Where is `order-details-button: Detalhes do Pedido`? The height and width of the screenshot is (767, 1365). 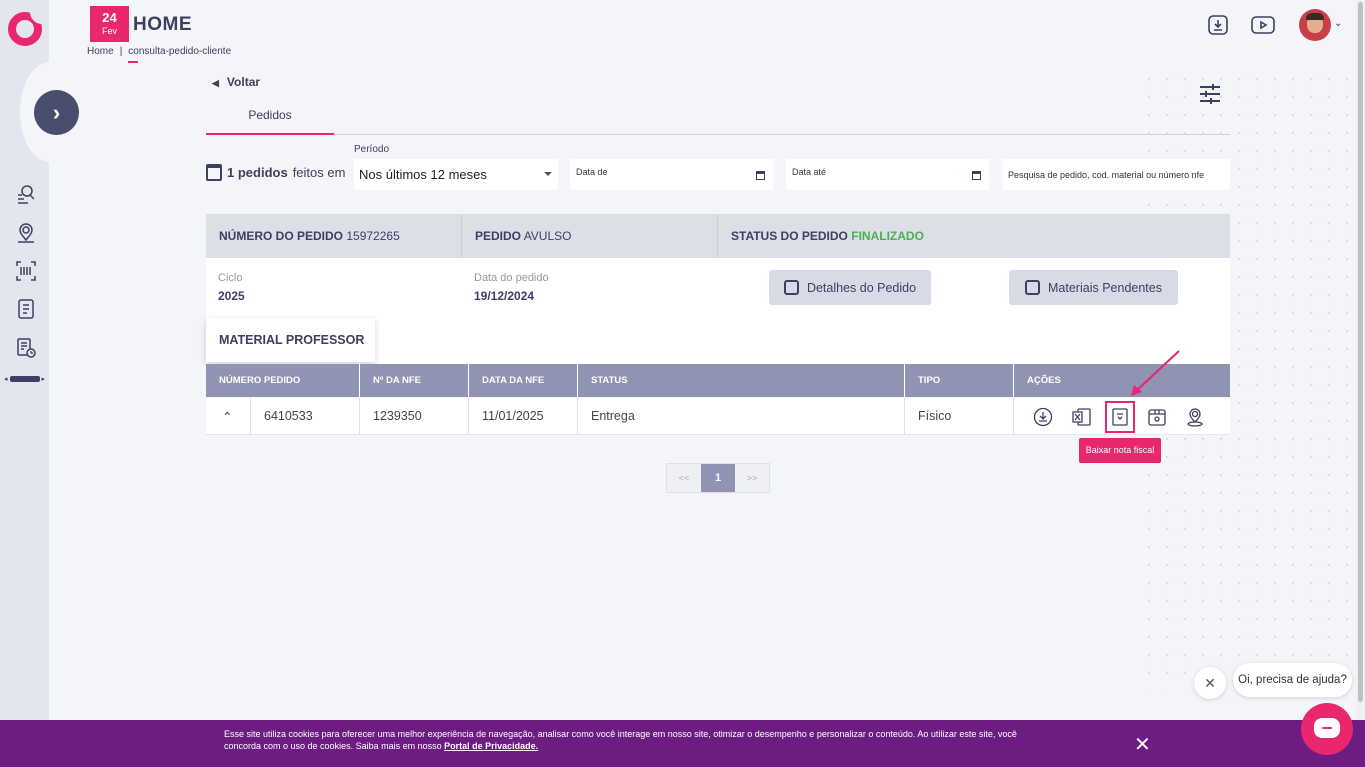
order-details-button: Detalhes do Pedido is located at coordinates (850, 287).